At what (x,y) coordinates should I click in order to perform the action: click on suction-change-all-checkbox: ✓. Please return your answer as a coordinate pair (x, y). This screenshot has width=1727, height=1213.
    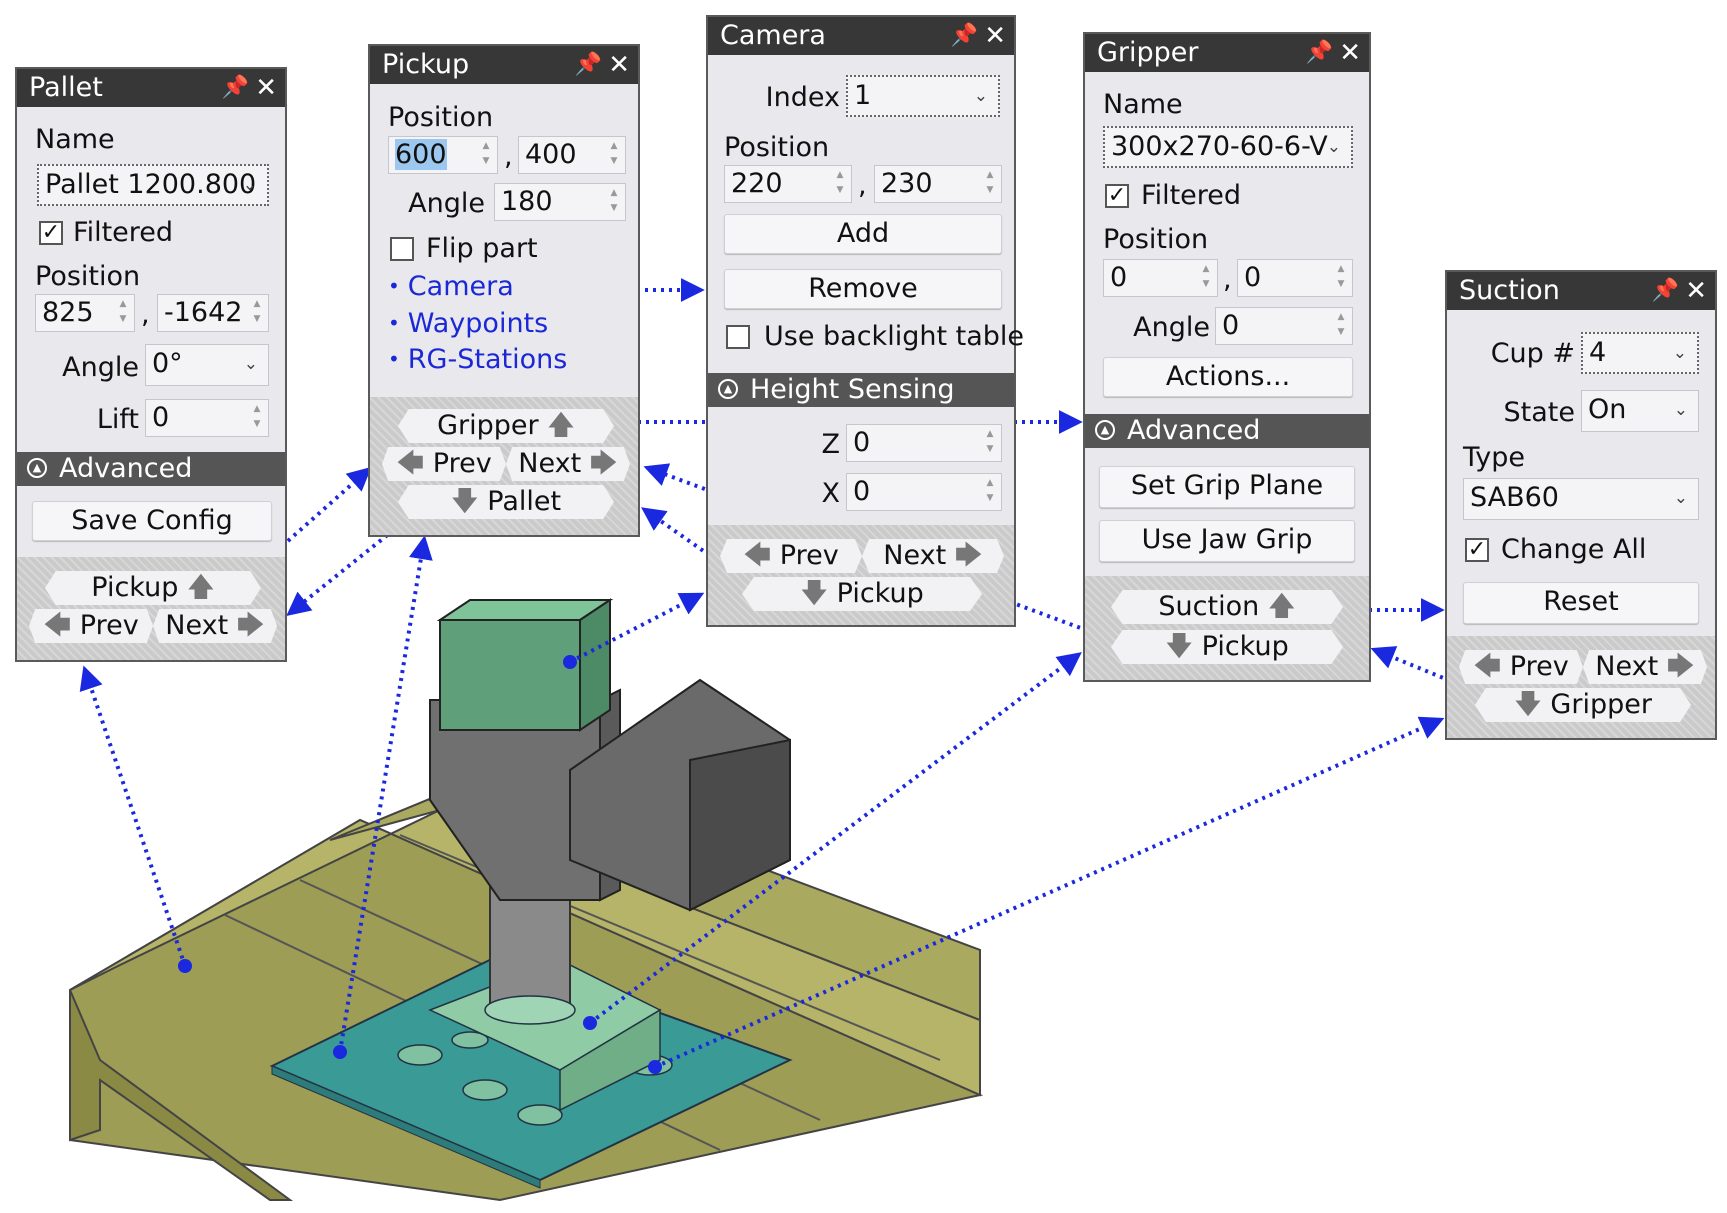
    Looking at the image, I should click on (1477, 550).